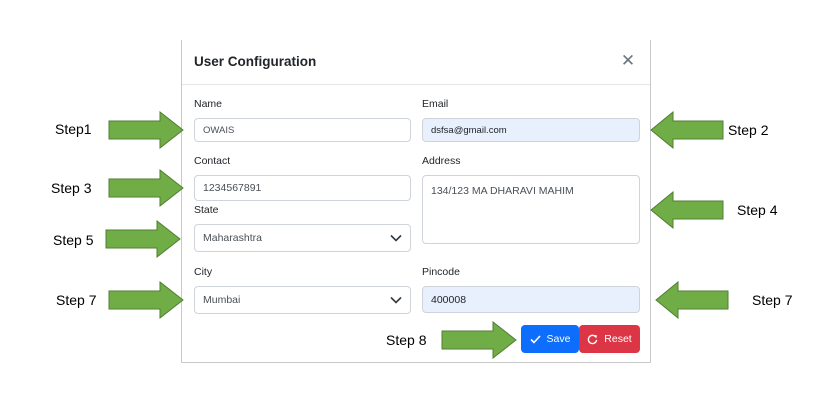 This screenshot has width=826, height=409. What do you see at coordinates (757, 210) in the screenshot?
I see `step4-label: Step 4` at bounding box center [757, 210].